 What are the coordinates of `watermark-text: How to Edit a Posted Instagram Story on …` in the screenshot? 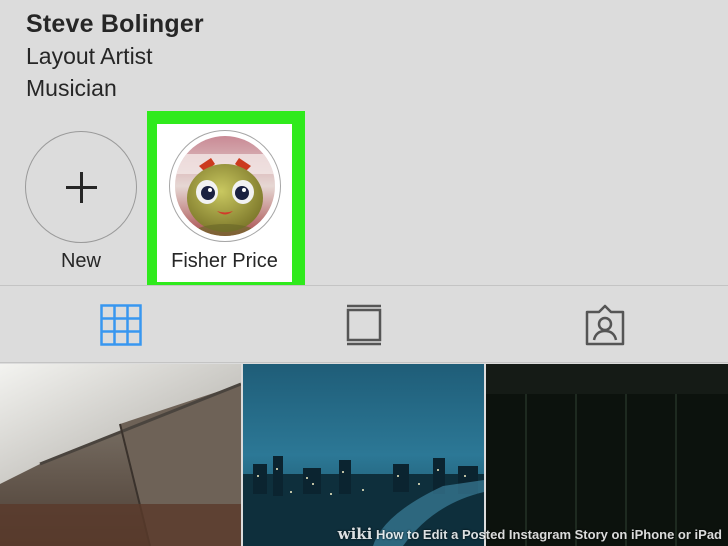 It's located at (549, 534).